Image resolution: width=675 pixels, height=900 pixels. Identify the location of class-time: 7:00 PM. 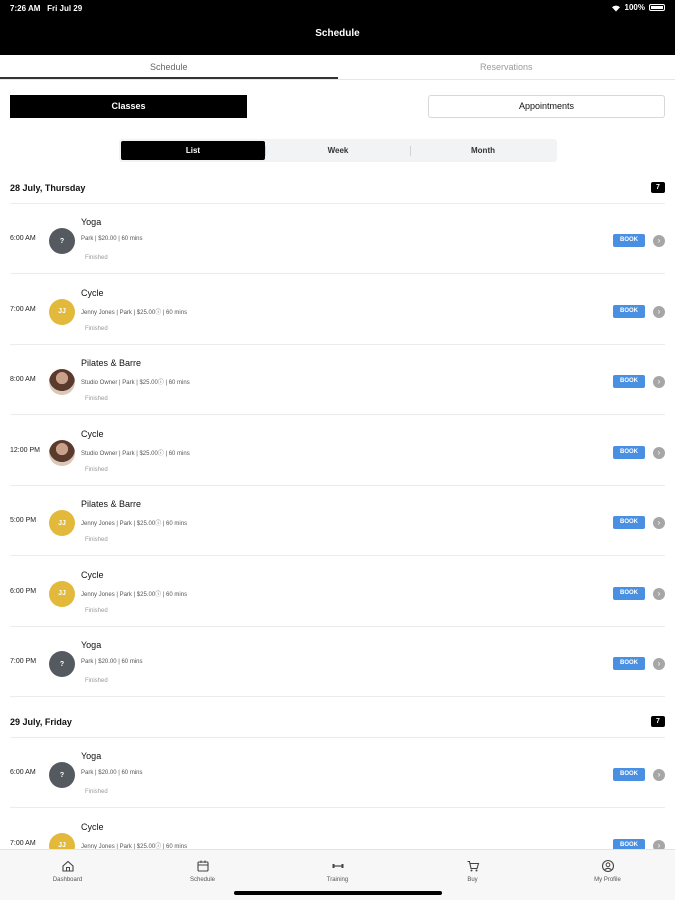
(23, 661).